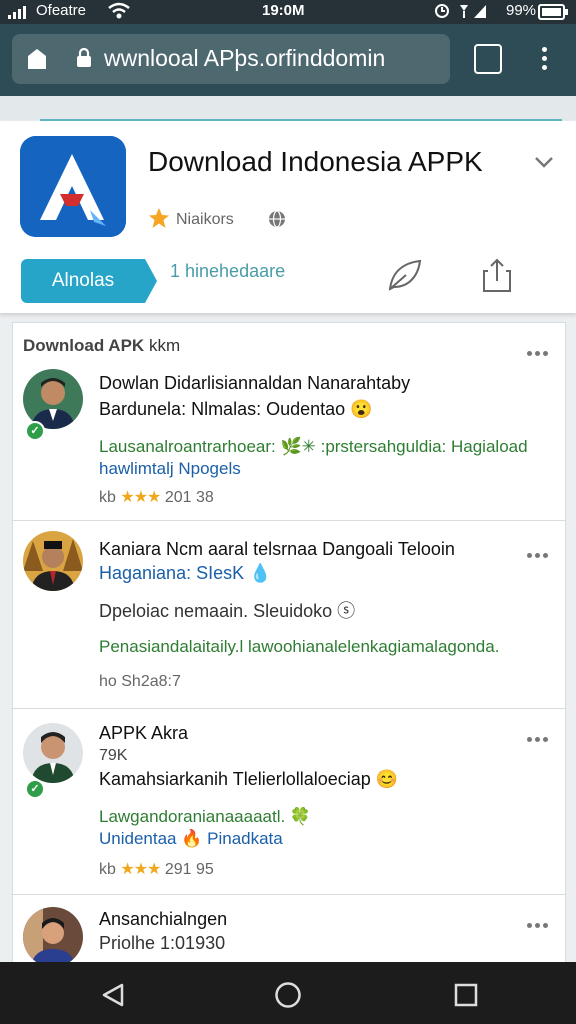  I want to click on feed-header: Download APK kkm, so click(101, 346).